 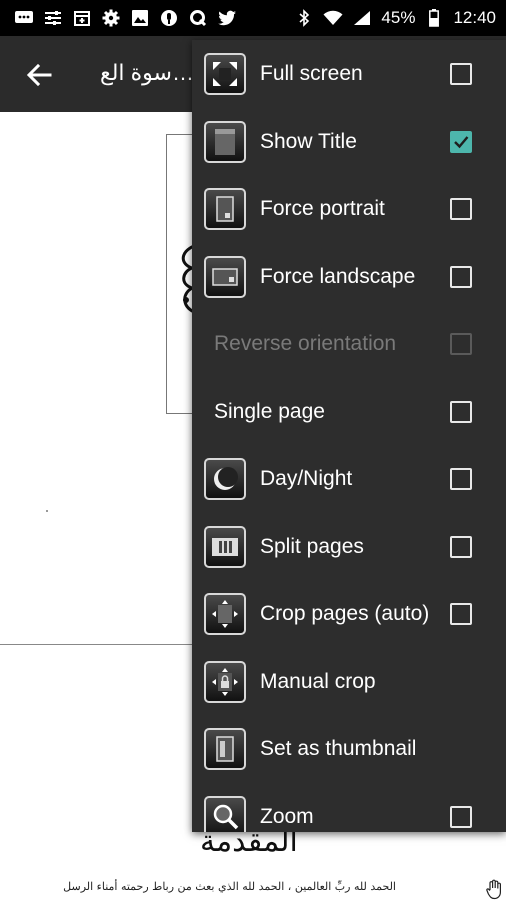 I want to click on battery-icon, so click(x=434, y=18).